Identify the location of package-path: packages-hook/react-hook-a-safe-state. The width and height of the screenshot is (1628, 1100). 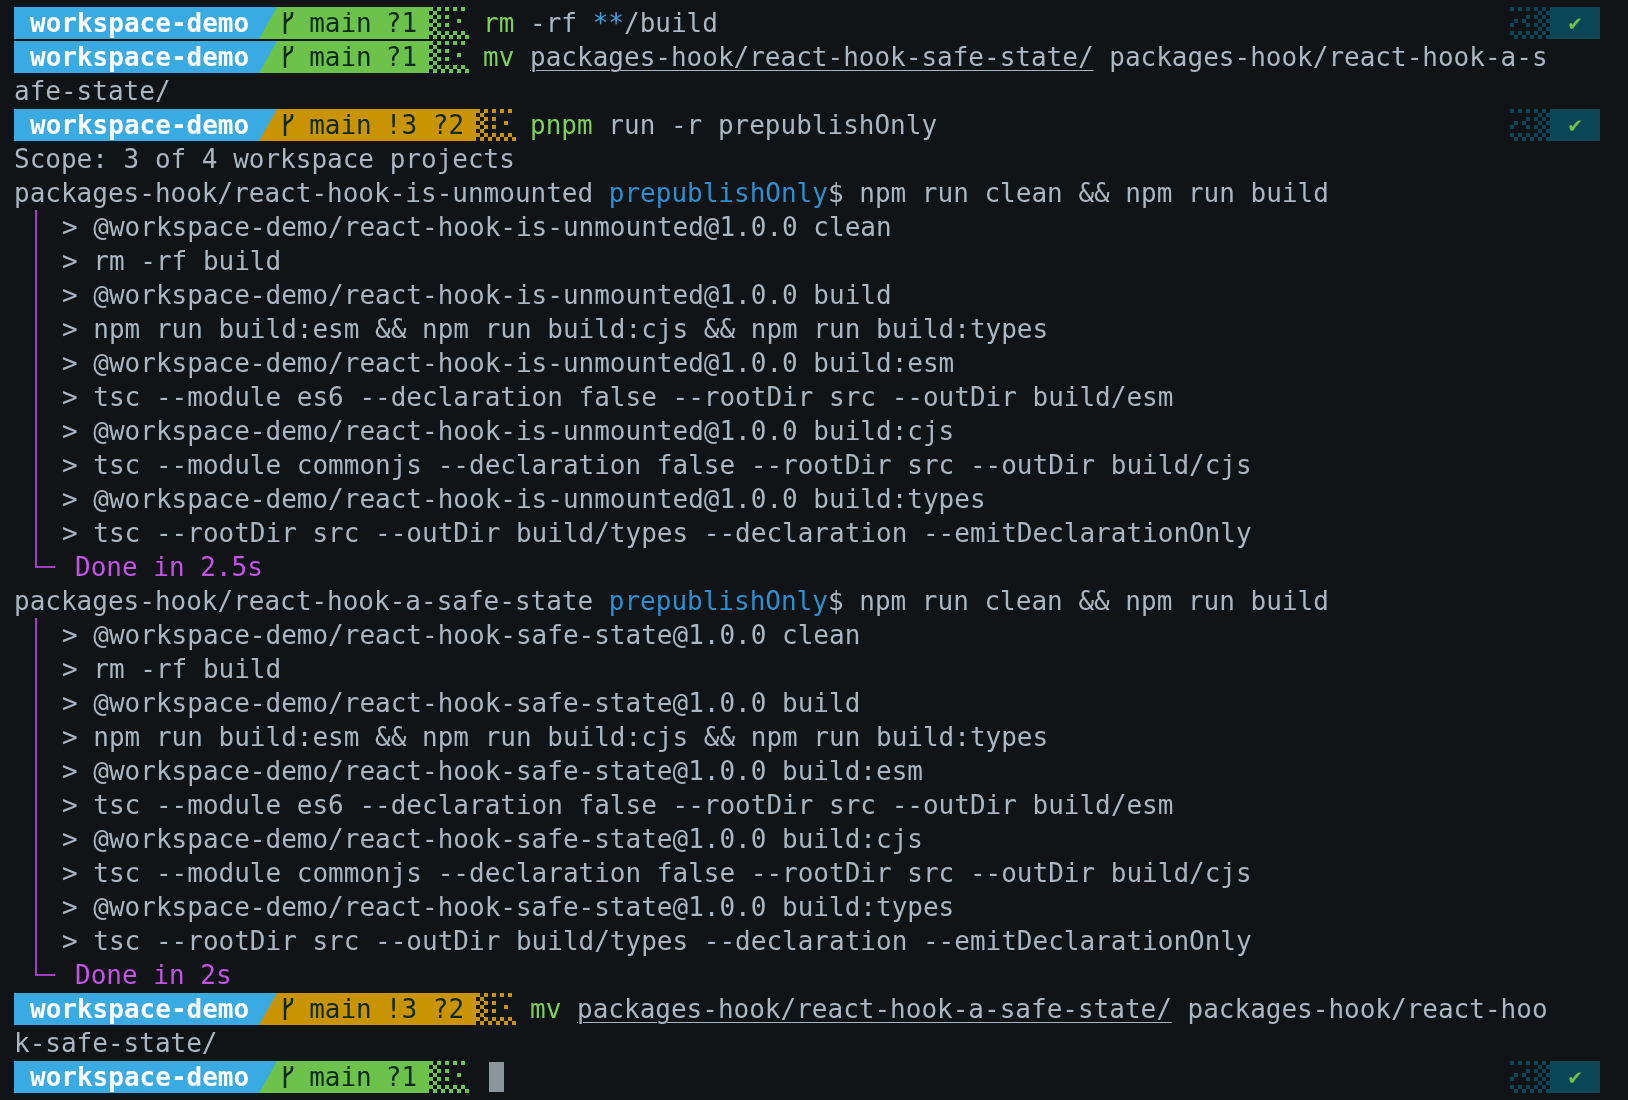
(304, 601).